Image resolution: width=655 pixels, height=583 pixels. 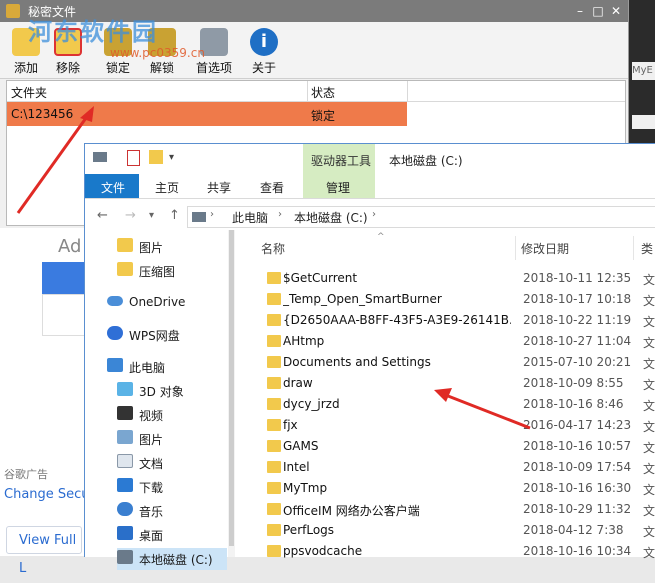 I want to click on tab-file: 文件, so click(x=112, y=186).